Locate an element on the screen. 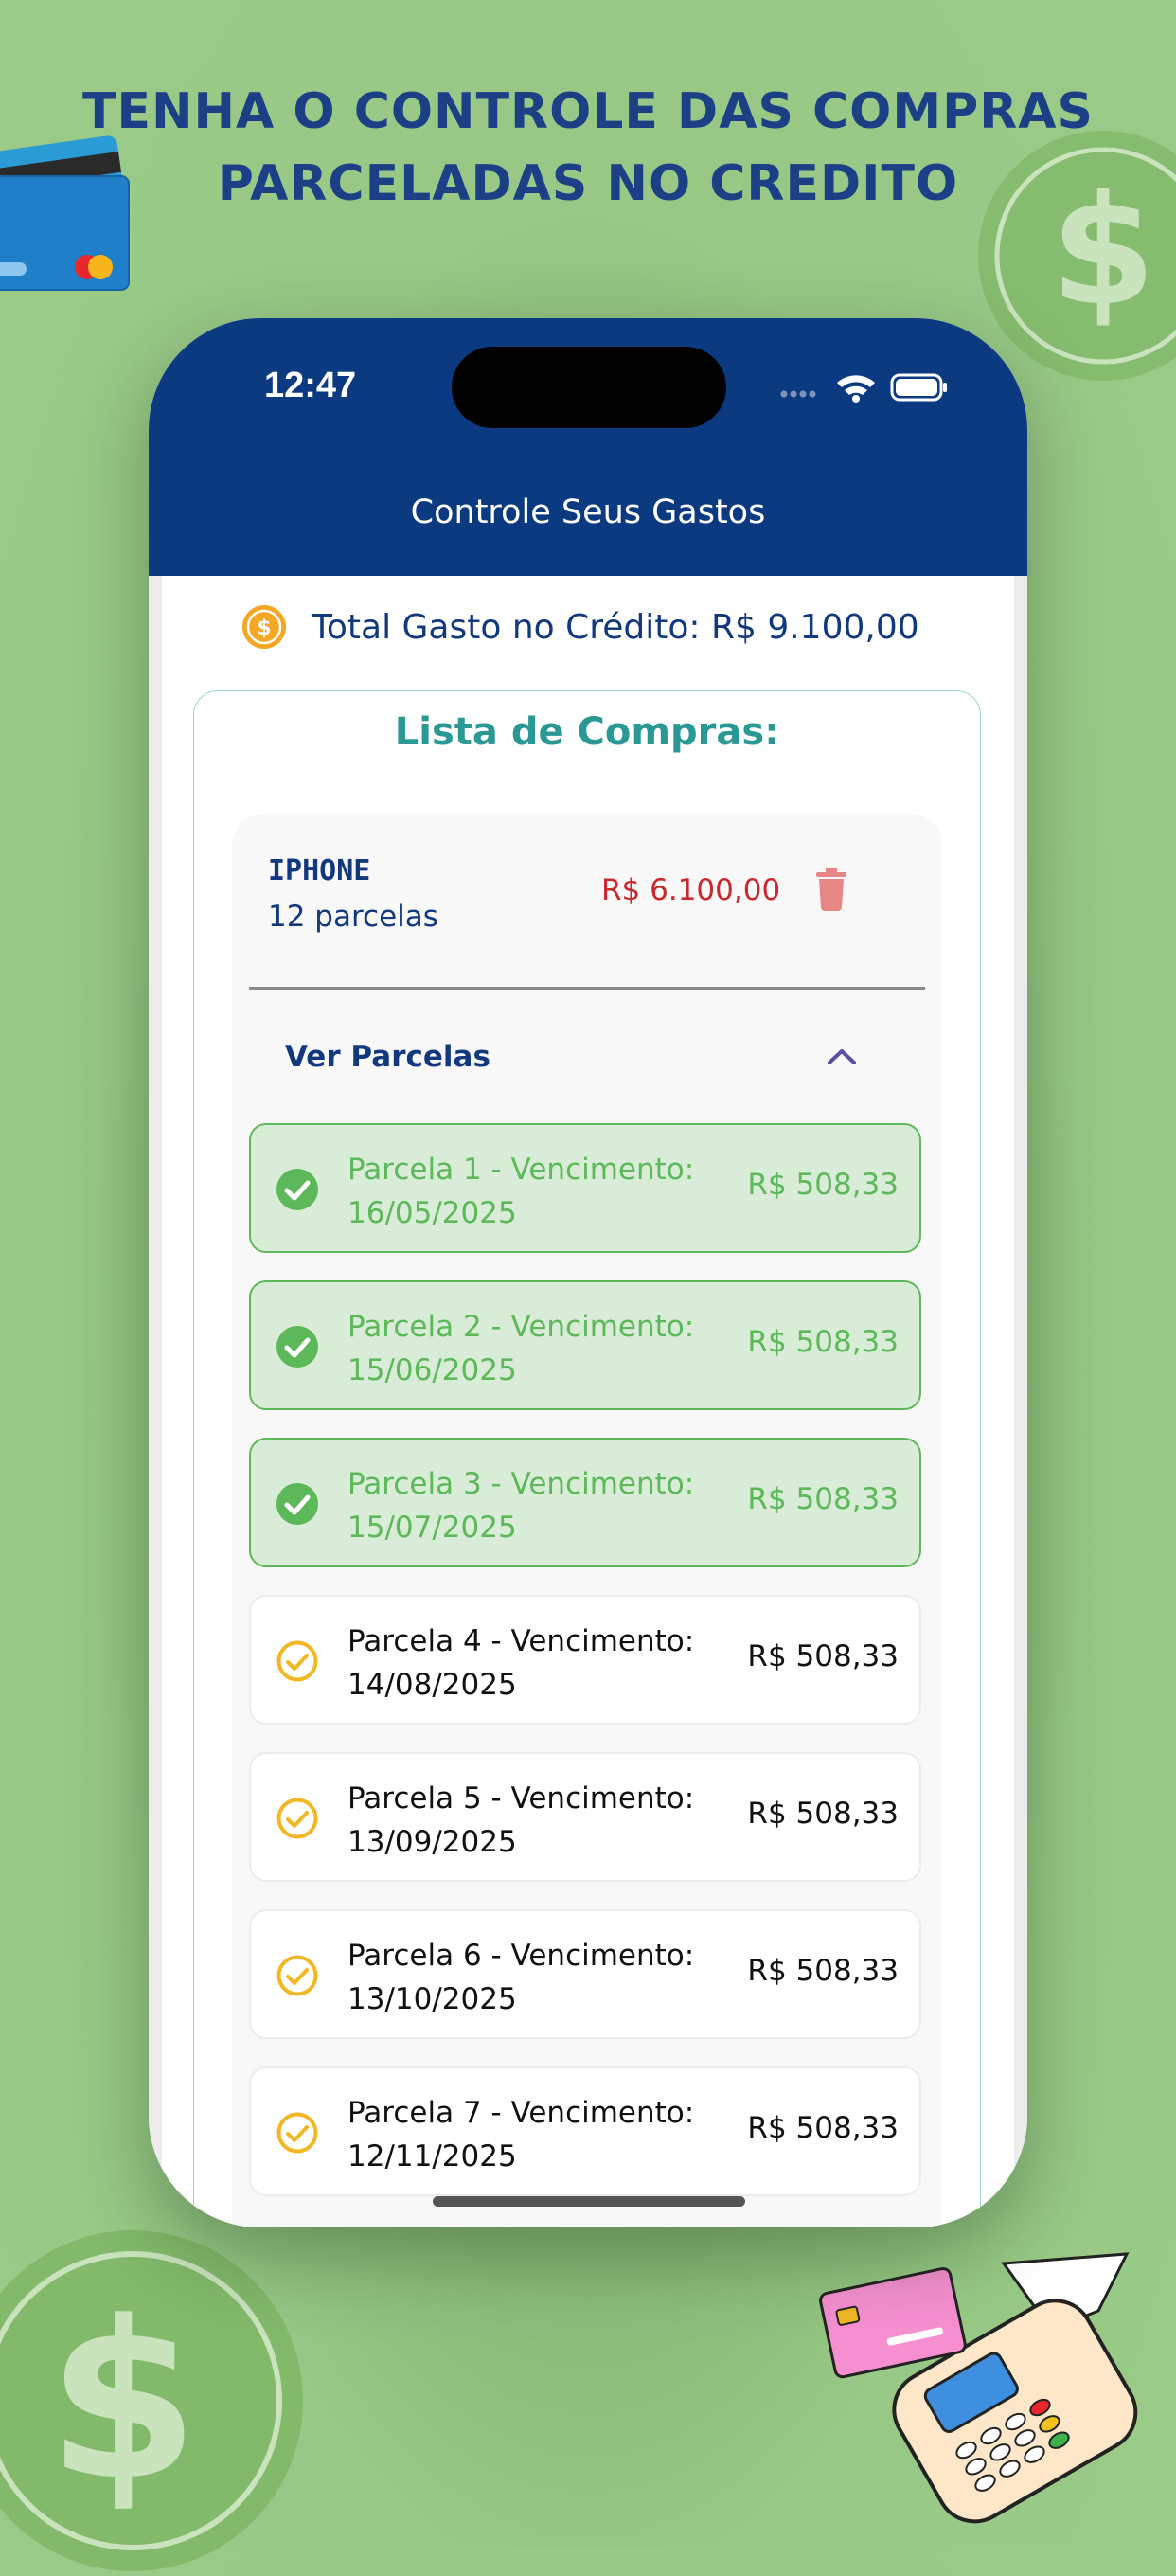 This screenshot has width=1176, height=2576. installment-due-date: 14/08/2025 is located at coordinates (432, 1685).